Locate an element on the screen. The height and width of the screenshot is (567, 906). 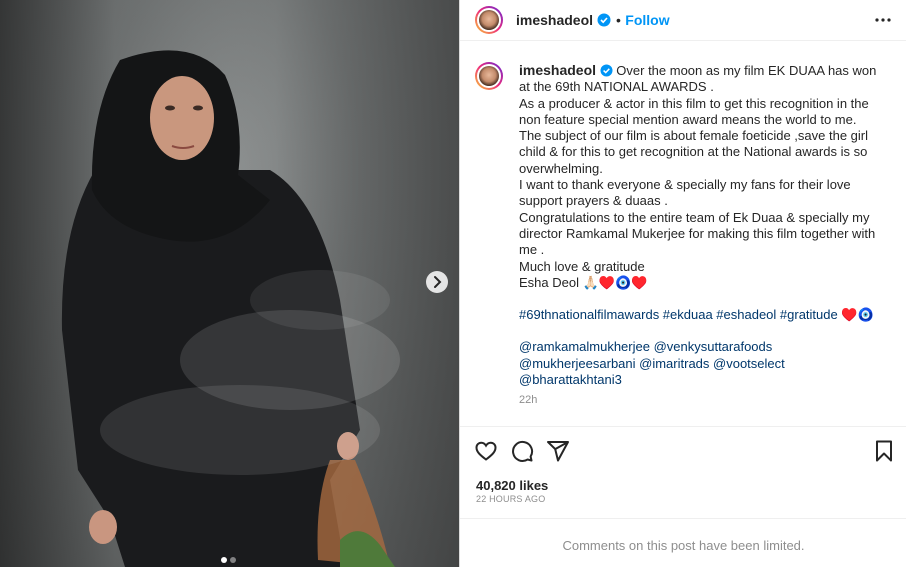
header-username: imeshadeol is located at coordinates (554, 20).